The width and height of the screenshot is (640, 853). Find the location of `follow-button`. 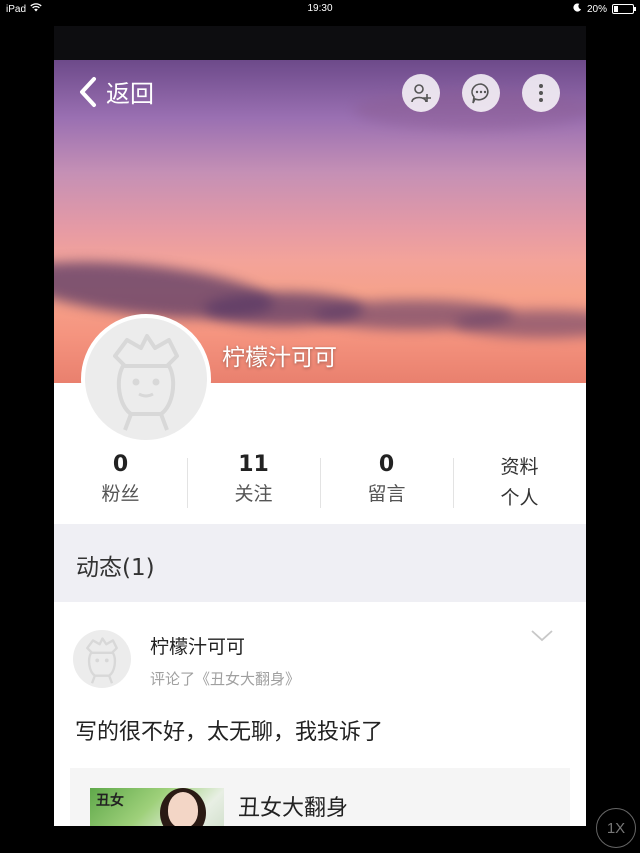

follow-button is located at coordinates (421, 93).